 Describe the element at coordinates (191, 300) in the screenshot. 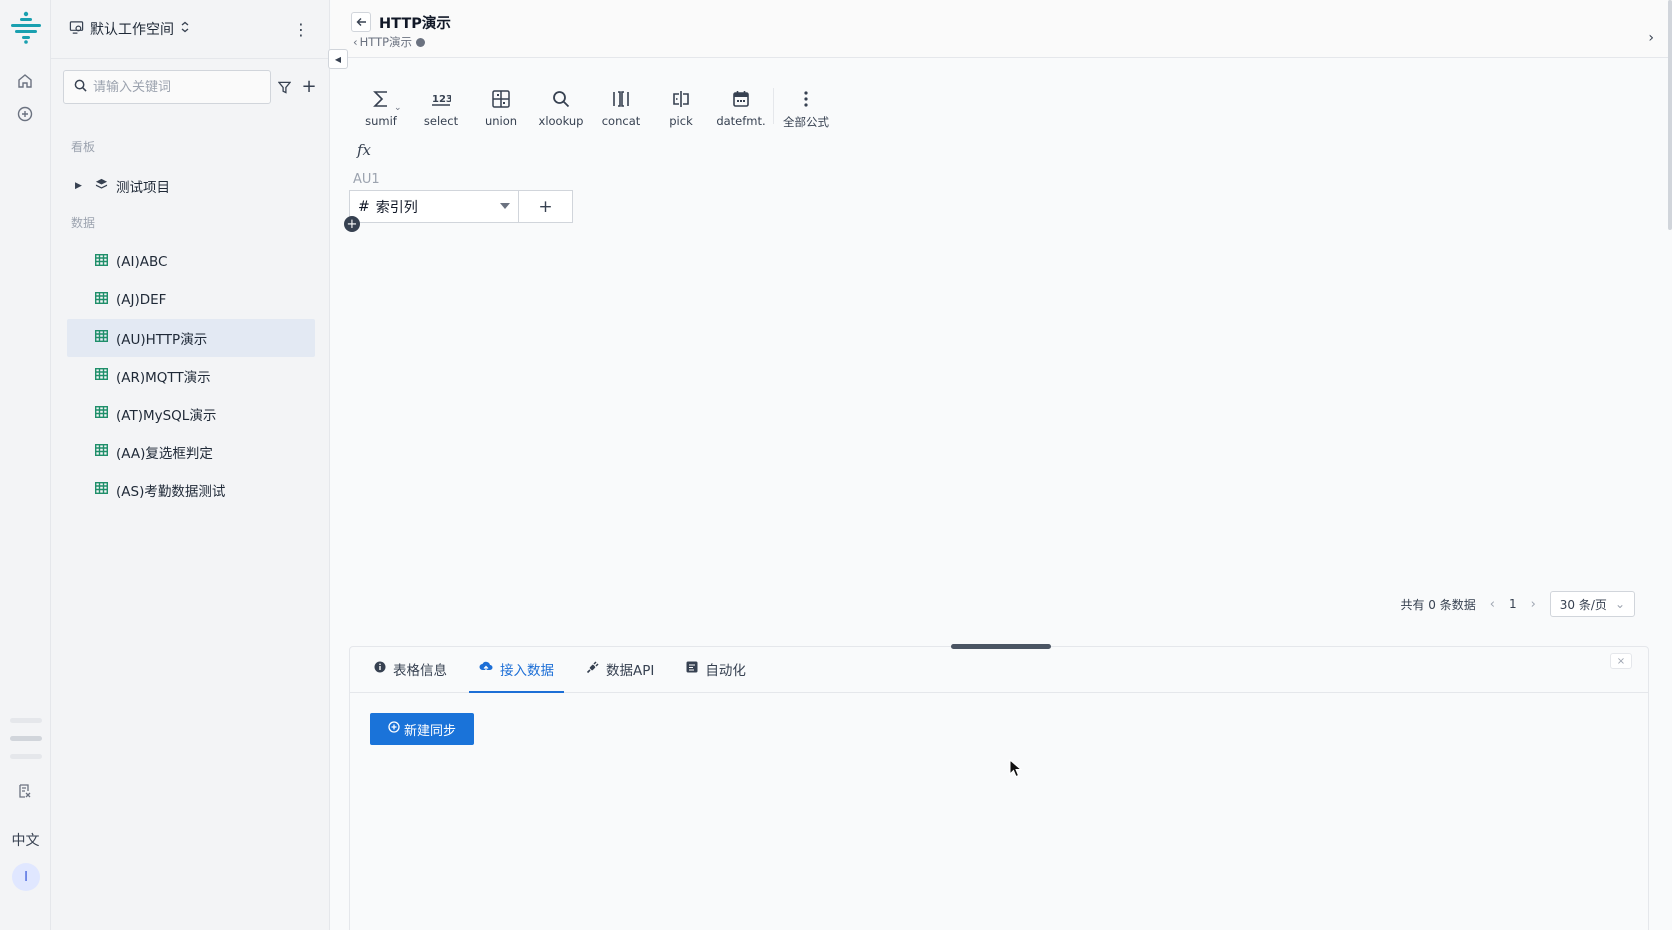

I see `table-item: (AJ)DEF` at that location.